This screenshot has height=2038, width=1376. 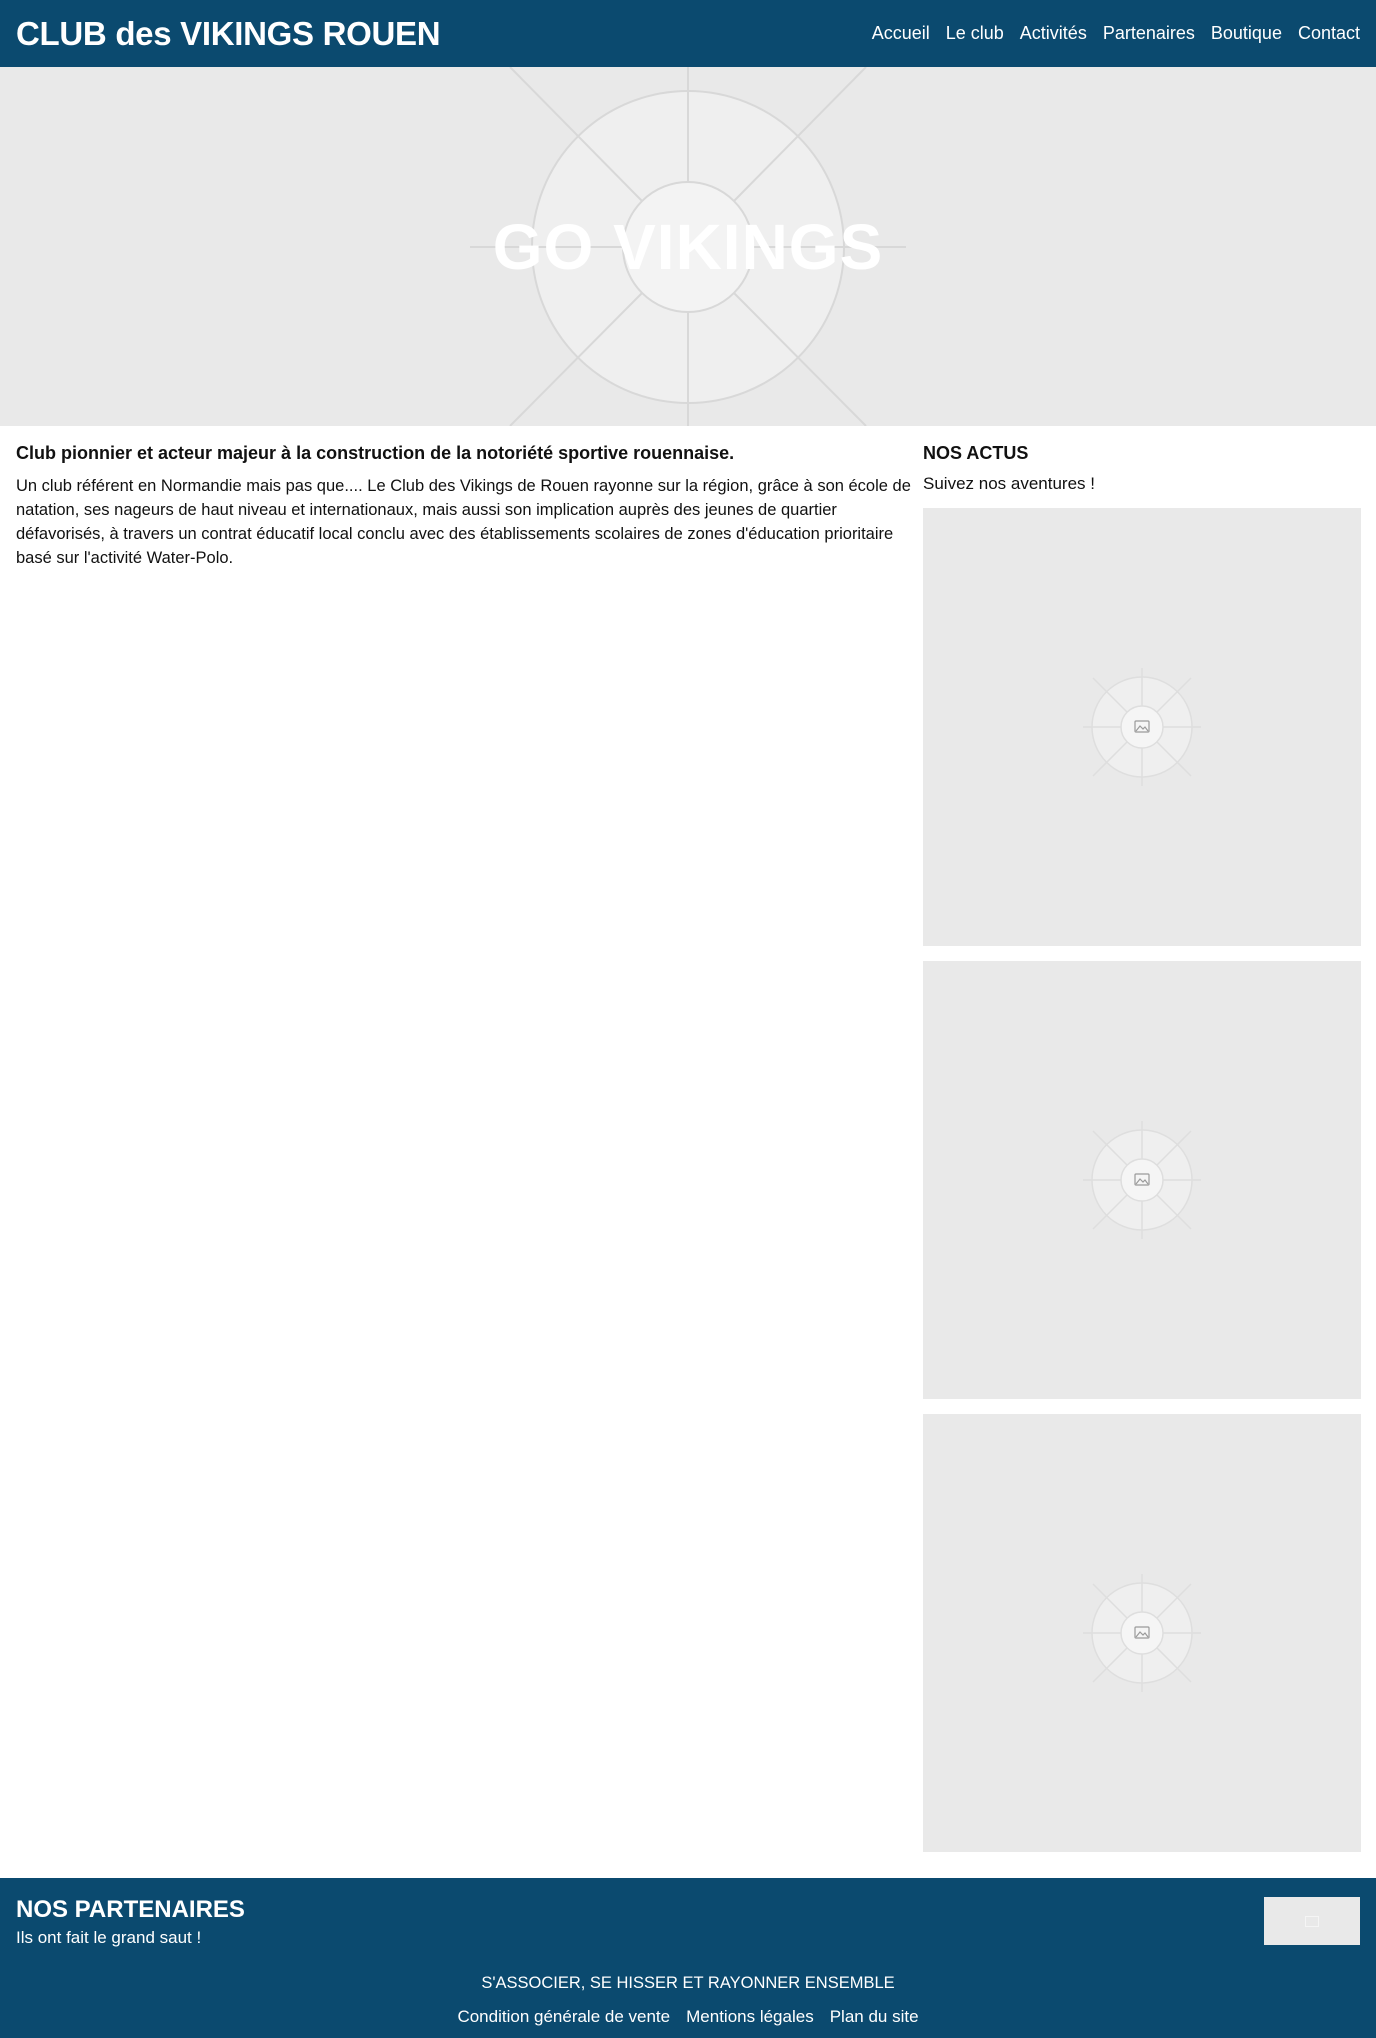 What do you see at coordinates (1053, 33) in the screenshot?
I see `nav-activites: Activités` at bounding box center [1053, 33].